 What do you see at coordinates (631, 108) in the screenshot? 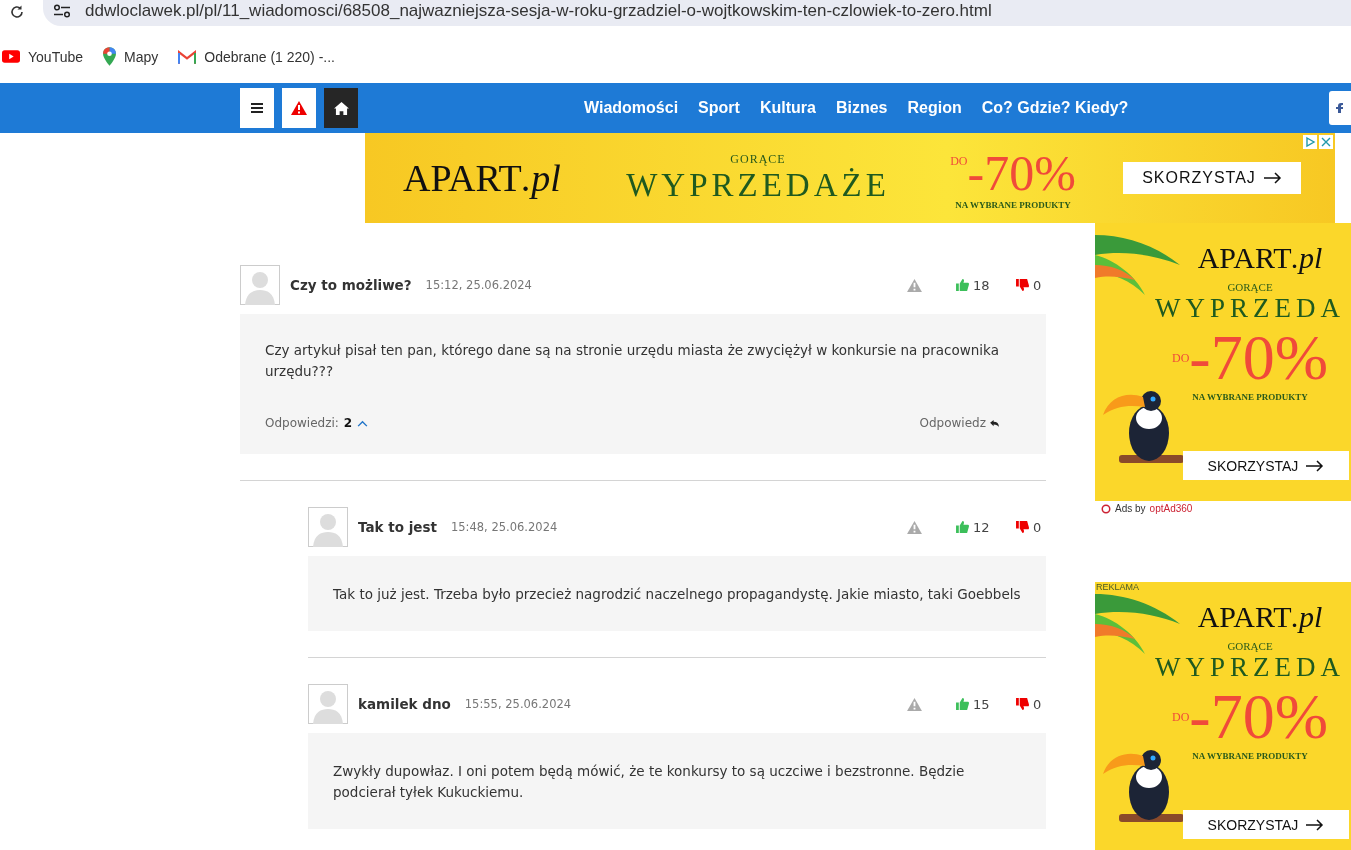
I see `nav-link: Wiadomości` at bounding box center [631, 108].